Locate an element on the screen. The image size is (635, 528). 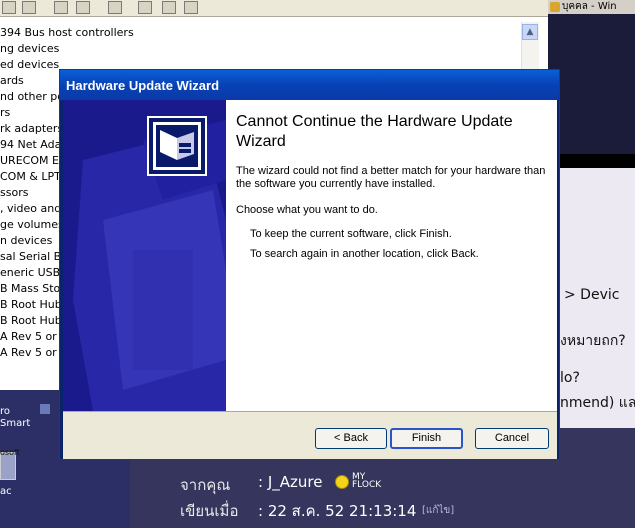
taskbar-button-label: บุคคล - Win is located at coordinates (589, 6).